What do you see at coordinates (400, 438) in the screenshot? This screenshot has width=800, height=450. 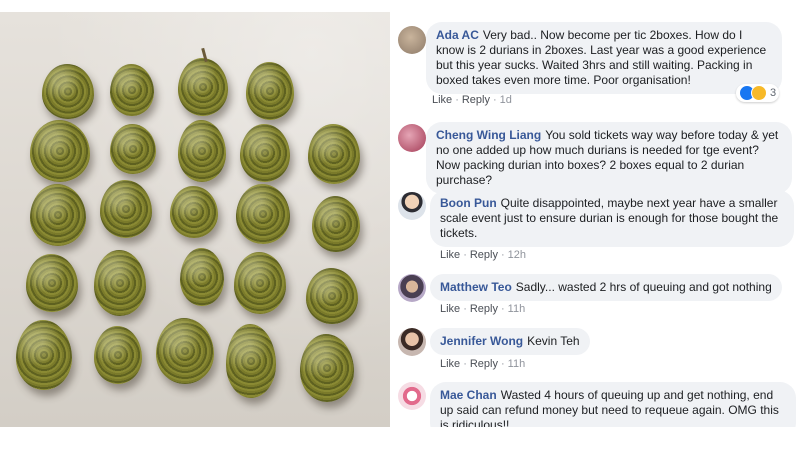 I see `bottom-margin` at bounding box center [400, 438].